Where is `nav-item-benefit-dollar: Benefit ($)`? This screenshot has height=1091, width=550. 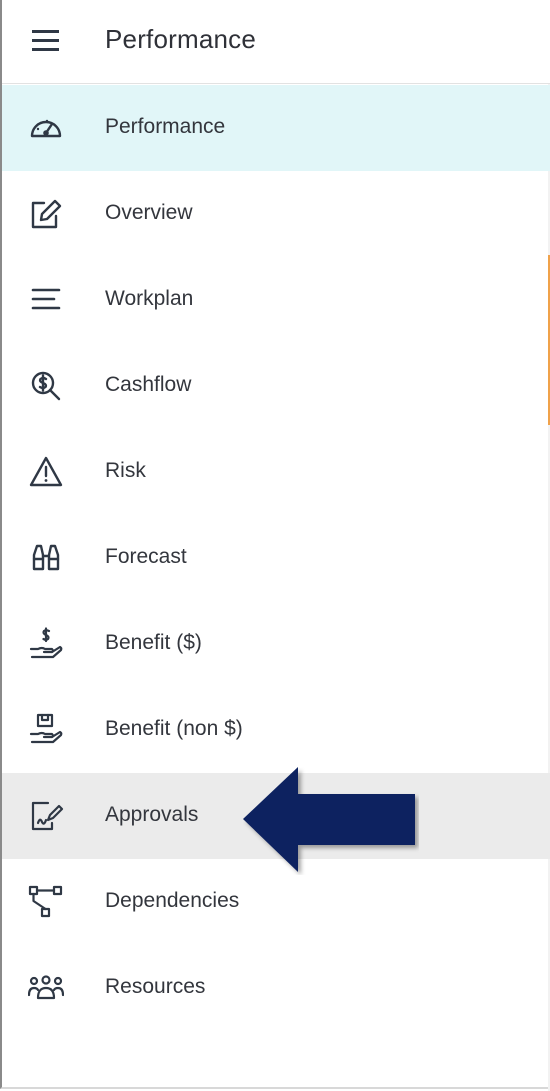 nav-item-benefit-dollar: Benefit ($) is located at coordinates (276, 644).